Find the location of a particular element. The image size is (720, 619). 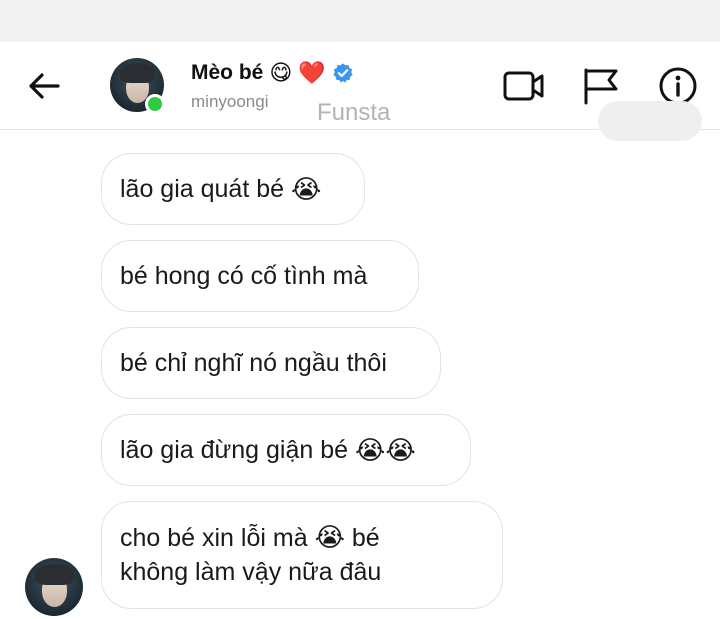

message-bubble: lão gia quát bé 😭 is located at coordinates (233, 189).